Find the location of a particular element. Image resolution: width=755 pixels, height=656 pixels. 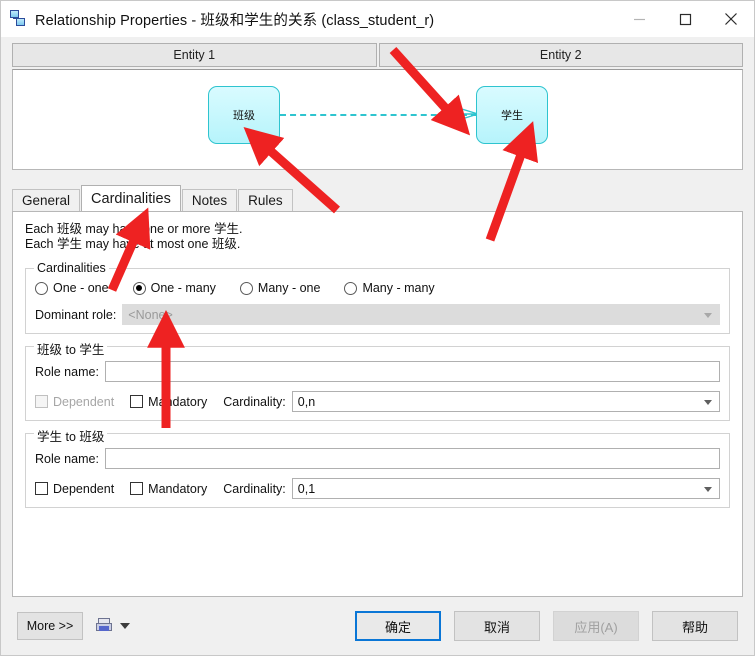

radio-label: Many - one is located at coordinates (289, 288).